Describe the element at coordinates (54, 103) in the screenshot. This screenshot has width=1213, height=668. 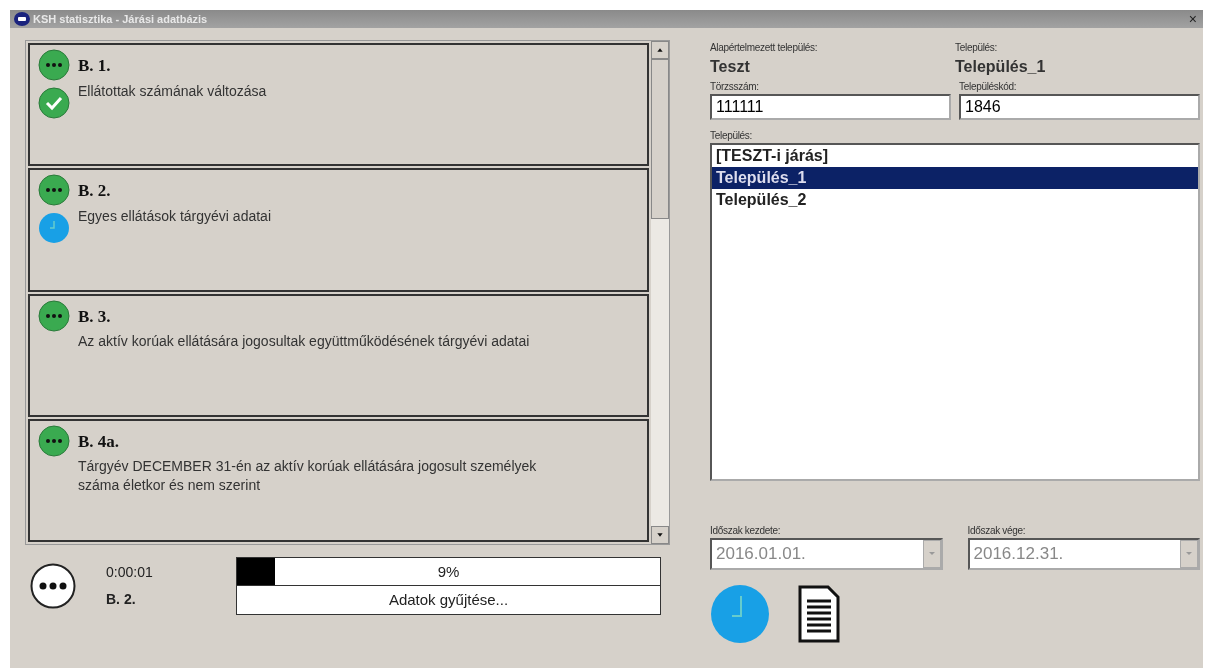
I see `check-icon` at that location.